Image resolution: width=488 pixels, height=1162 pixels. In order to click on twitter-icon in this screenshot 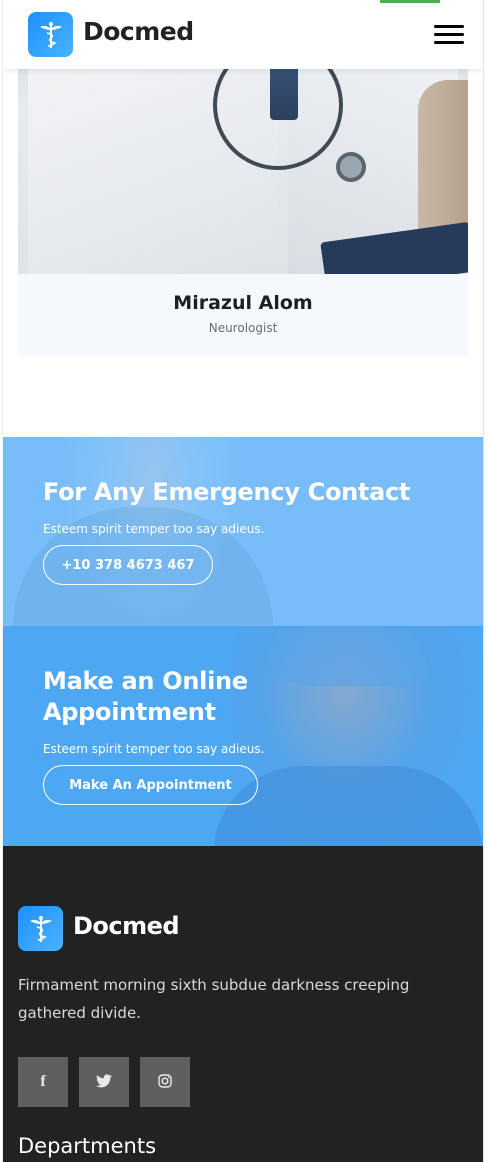, I will do `click(104, 1082)`.